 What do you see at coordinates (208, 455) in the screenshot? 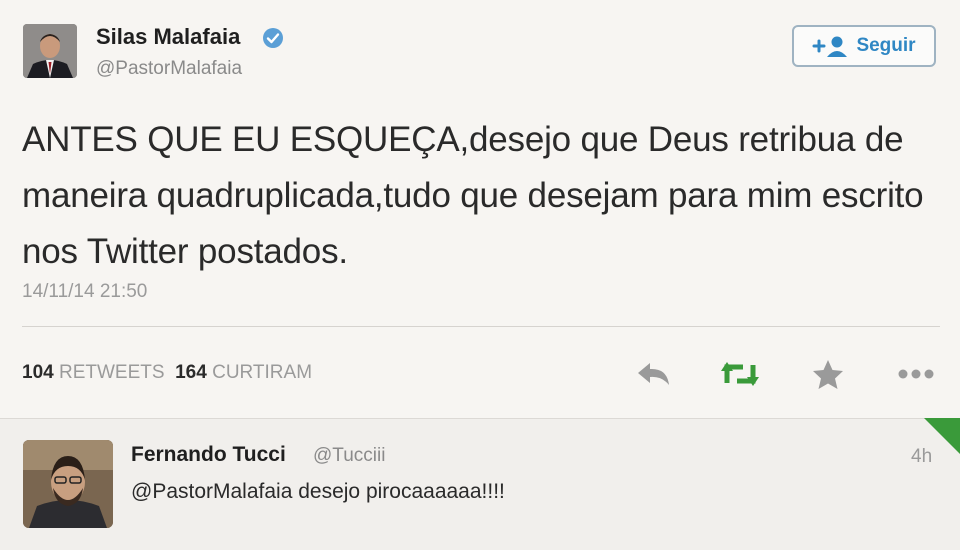
I see `reply-author-name: Fernando Tucci` at bounding box center [208, 455].